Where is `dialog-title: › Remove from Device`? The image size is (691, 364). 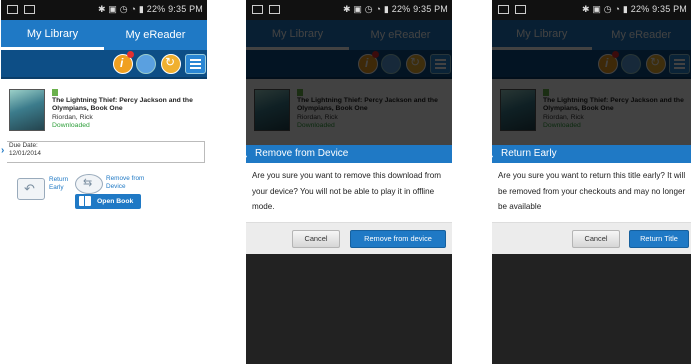 dialog-title: › Remove from Device is located at coordinates (349, 154).